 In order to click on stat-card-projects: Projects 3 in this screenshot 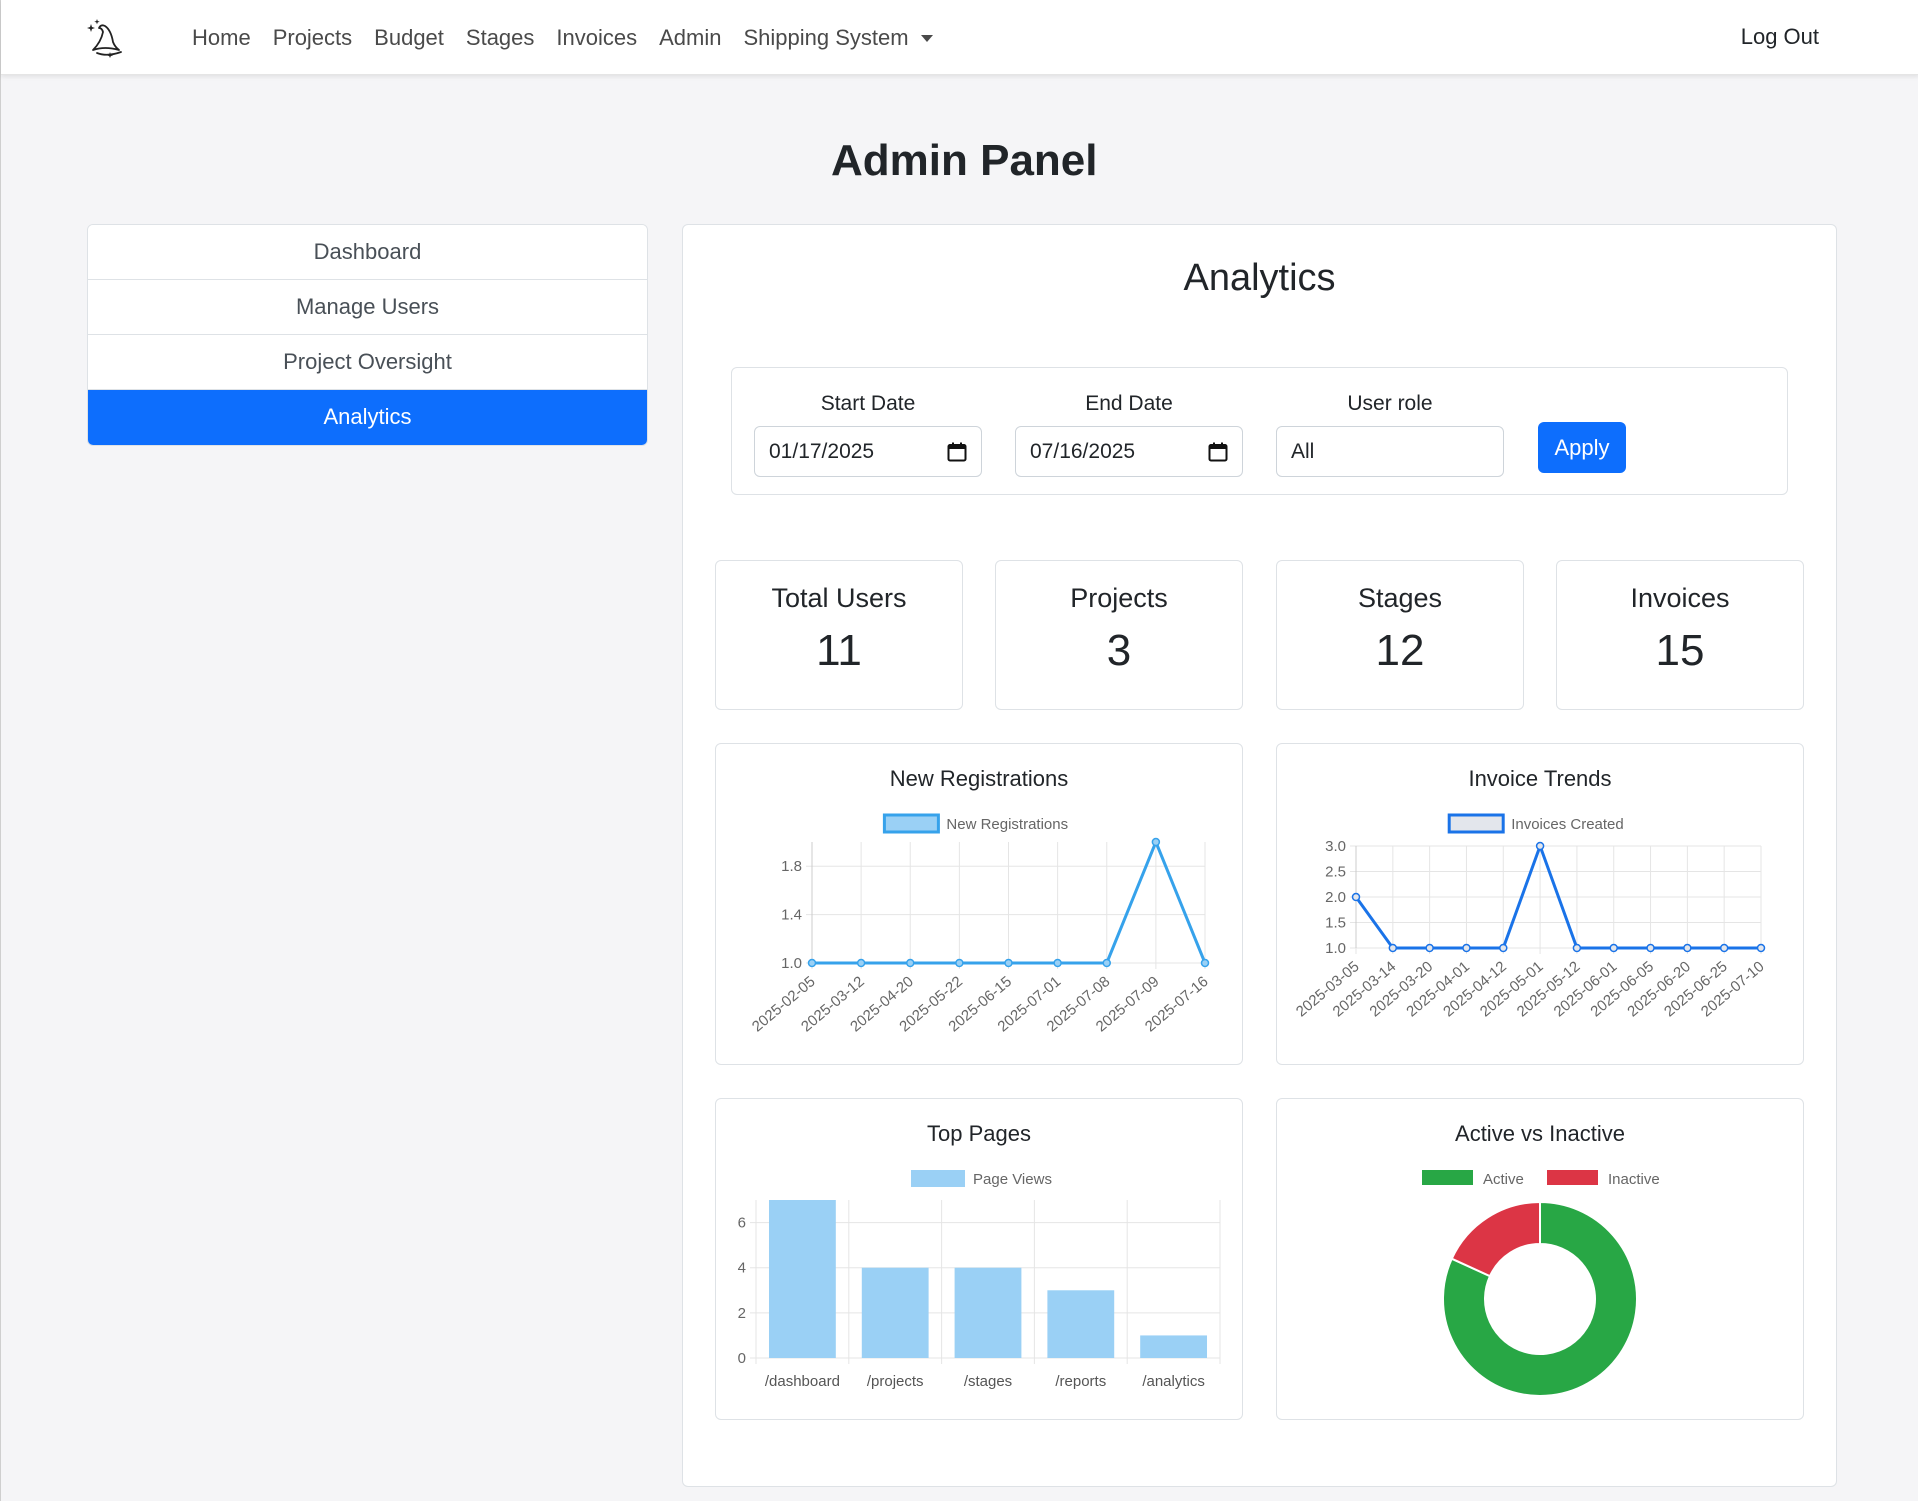, I will do `click(1119, 635)`.